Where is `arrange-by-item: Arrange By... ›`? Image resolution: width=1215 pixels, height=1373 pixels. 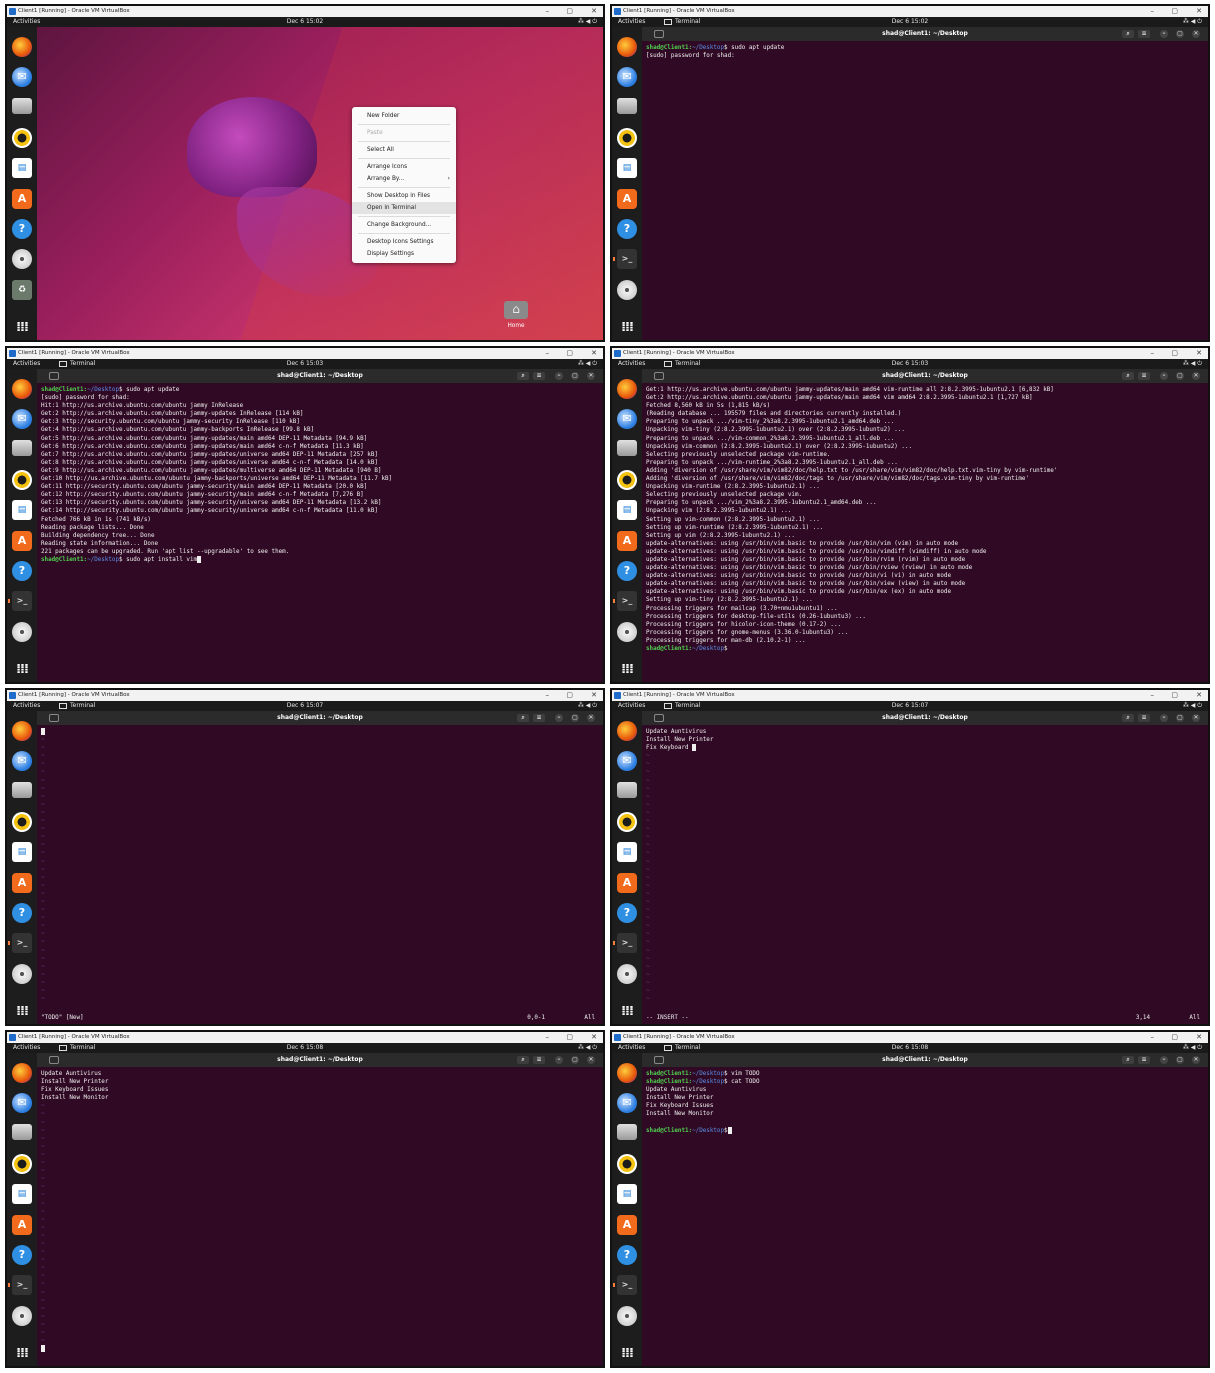
arrange-by-item: Arrange By... › is located at coordinates (404, 179).